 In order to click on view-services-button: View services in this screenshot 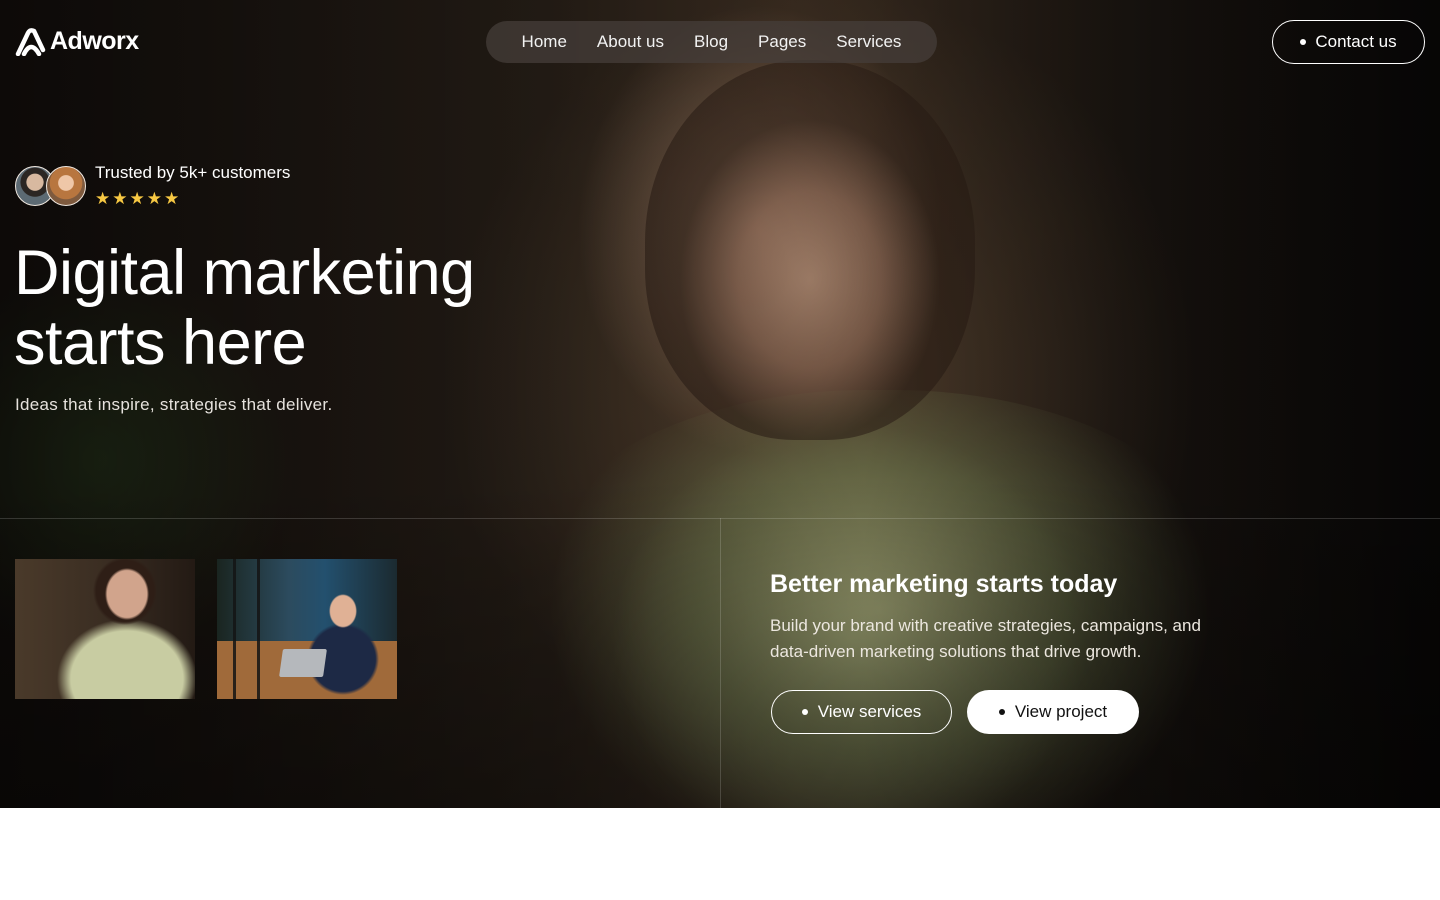, I will do `click(861, 712)`.